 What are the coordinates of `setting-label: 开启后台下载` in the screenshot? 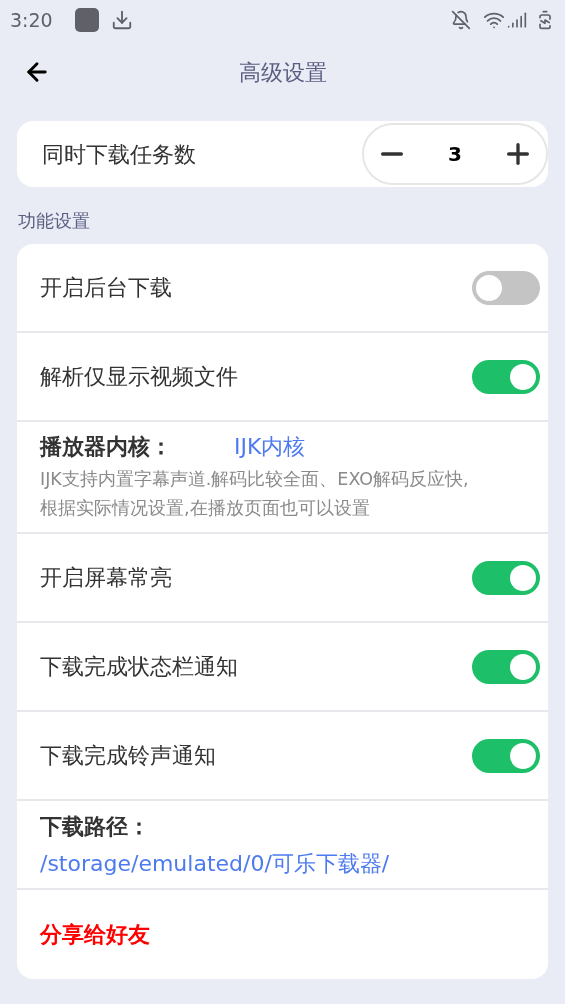 It's located at (106, 288).